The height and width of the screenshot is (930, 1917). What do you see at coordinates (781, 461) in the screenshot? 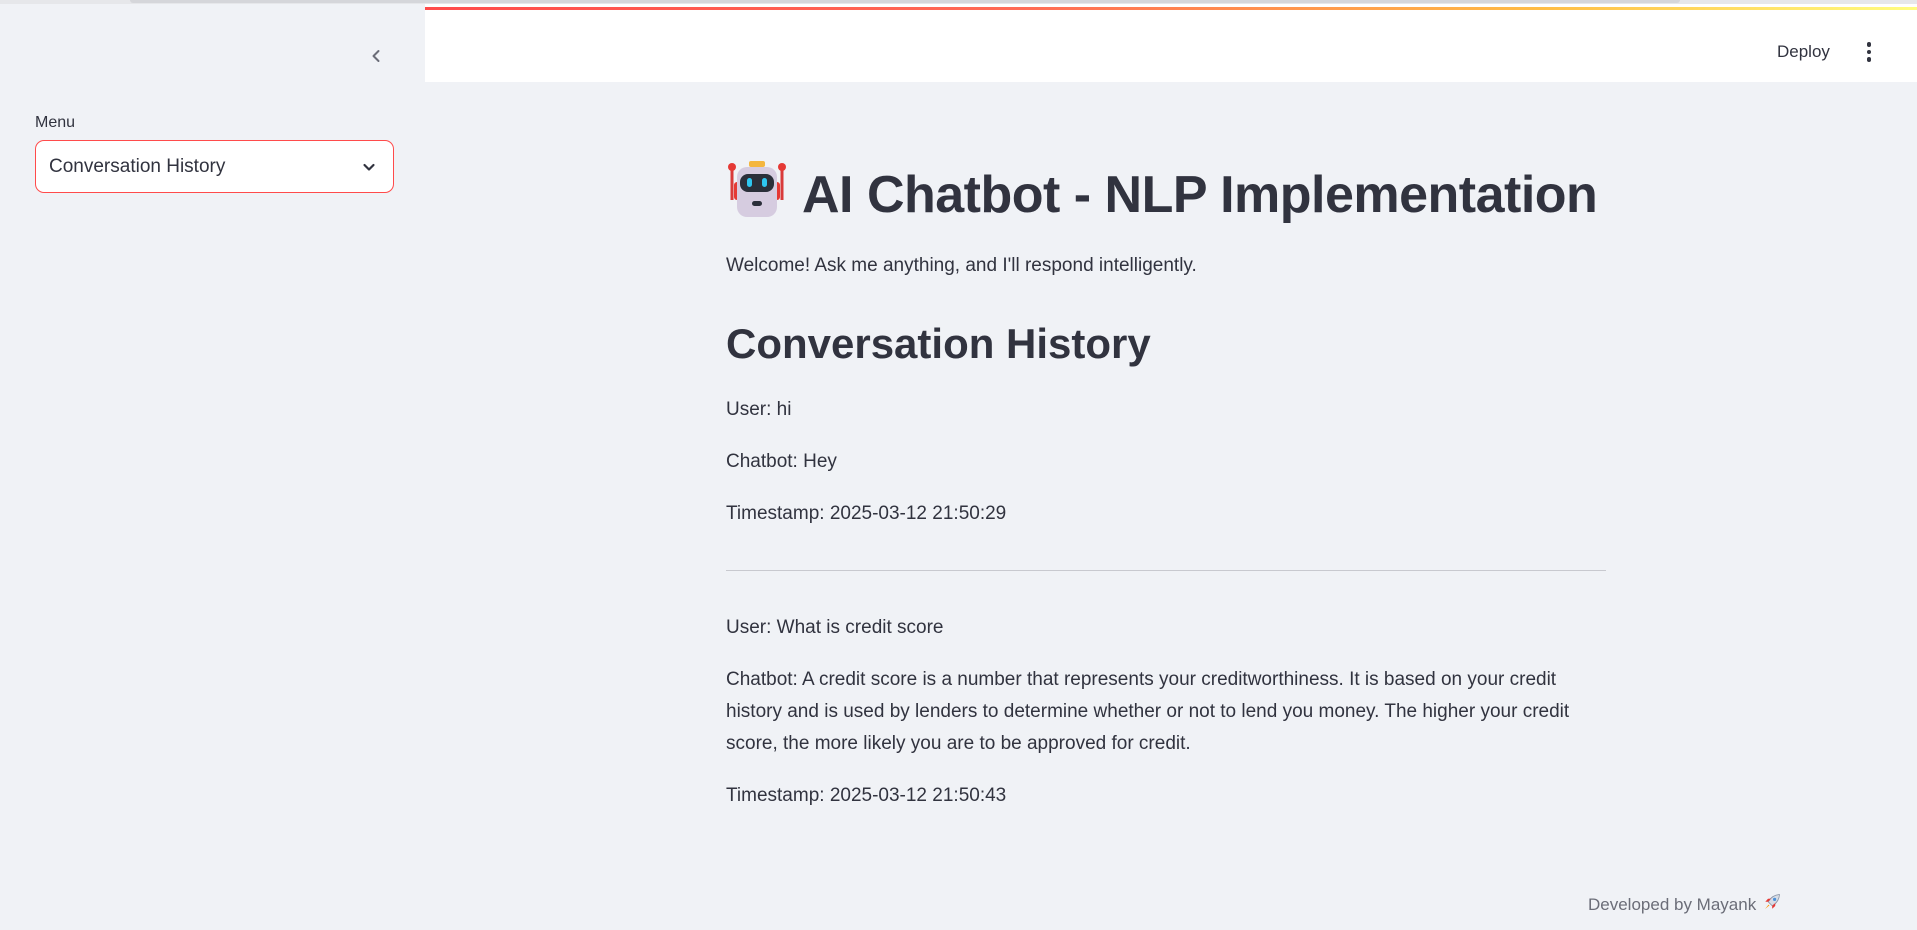
I see `bot-message: Chatbot: Hey` at bounding box center [781, 461].